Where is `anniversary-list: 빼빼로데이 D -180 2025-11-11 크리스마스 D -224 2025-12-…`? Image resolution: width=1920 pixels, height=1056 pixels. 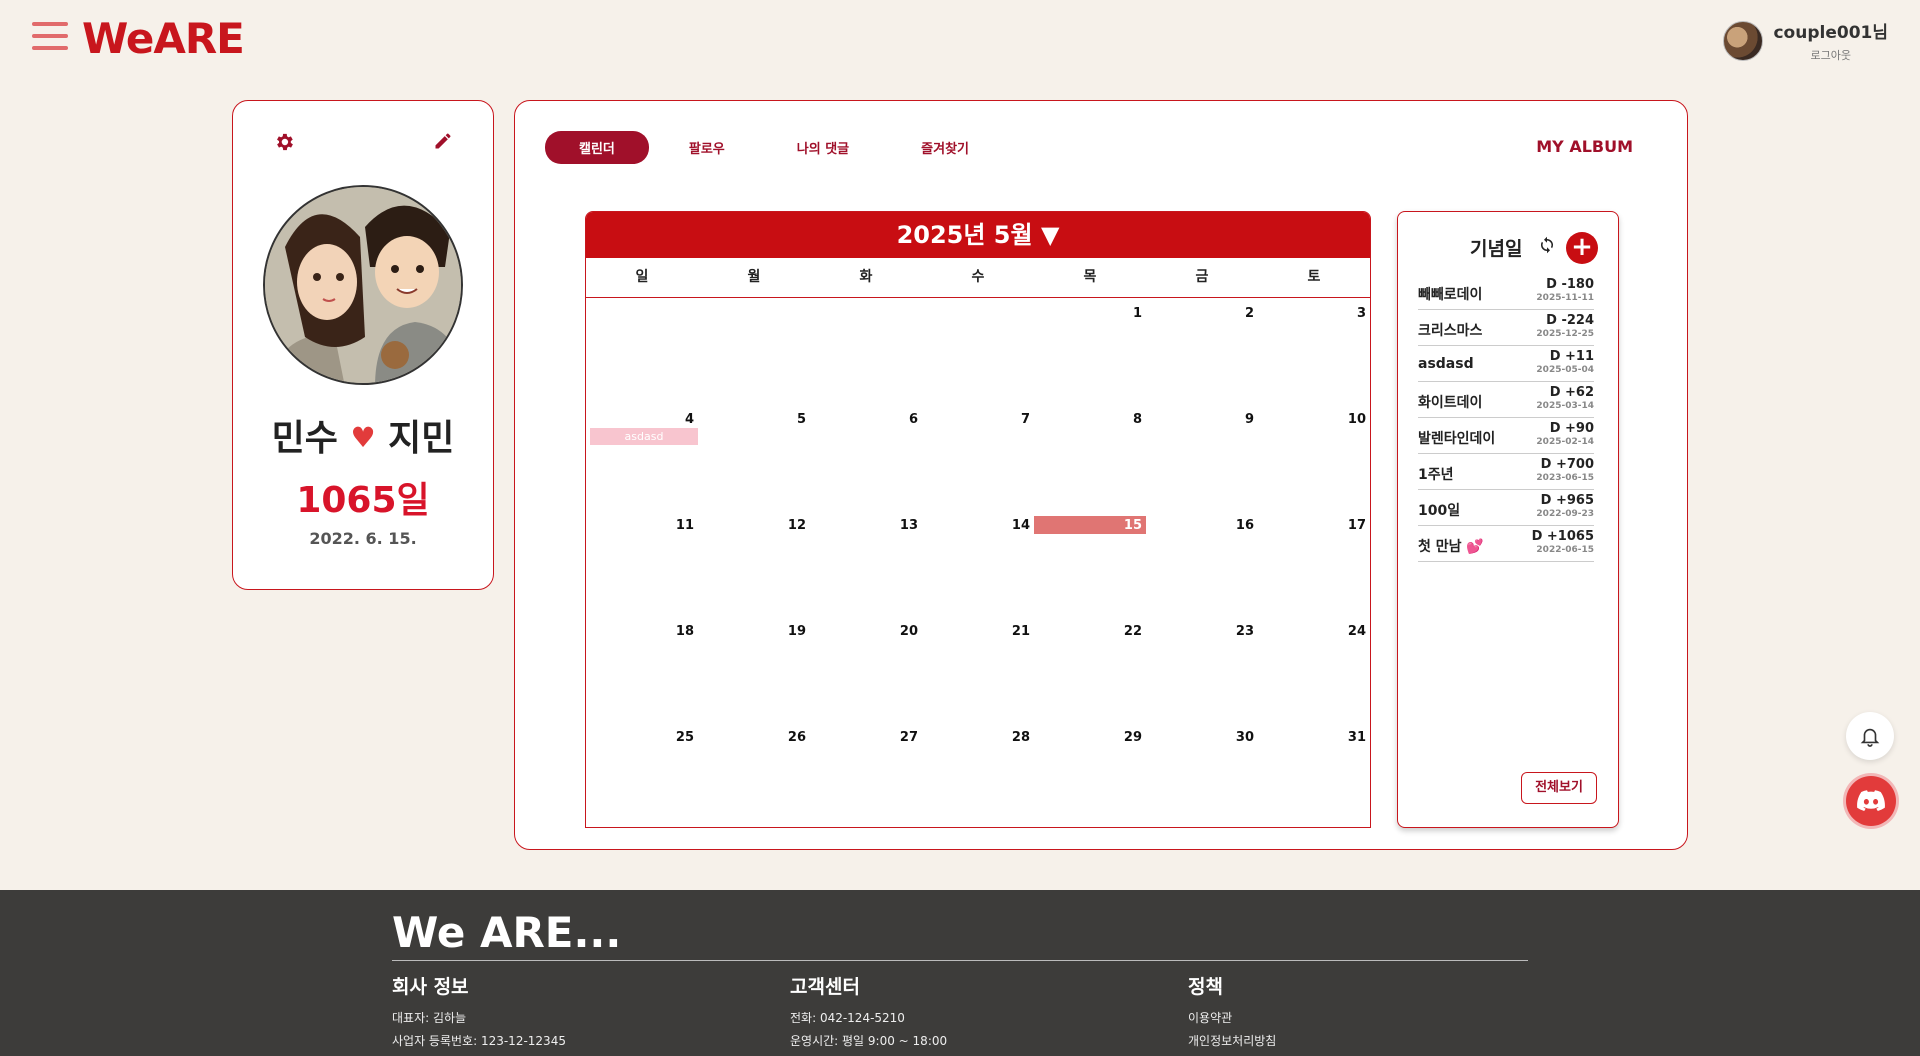
anniversary-list: 빼빼로데이 D -180 2025-11-11 크리스마스 D -224 2025-12-… is located at coordinates (1506, 418).